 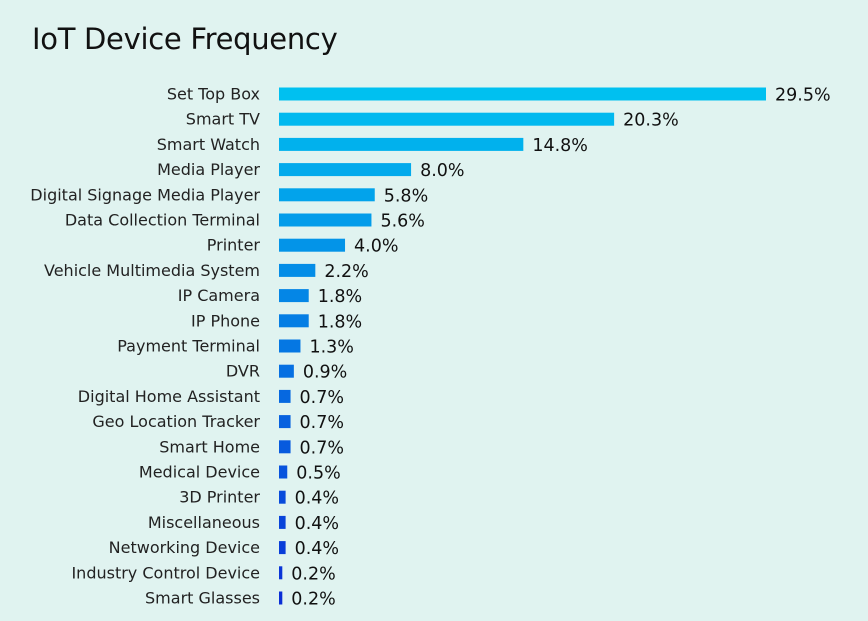 What do you see at coordinates (234, 245) in the screenshot?
I see `category-label: Printer` at bounding box center [234, 245].